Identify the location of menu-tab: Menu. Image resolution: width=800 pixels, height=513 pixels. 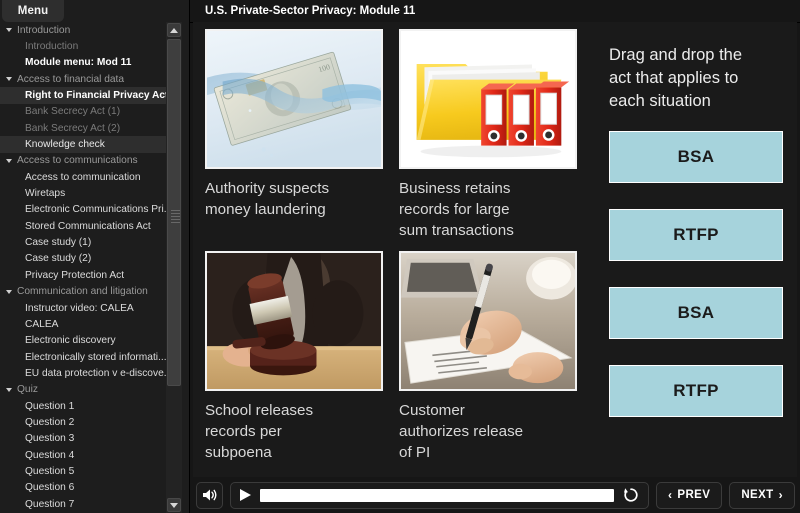
(33, 11).